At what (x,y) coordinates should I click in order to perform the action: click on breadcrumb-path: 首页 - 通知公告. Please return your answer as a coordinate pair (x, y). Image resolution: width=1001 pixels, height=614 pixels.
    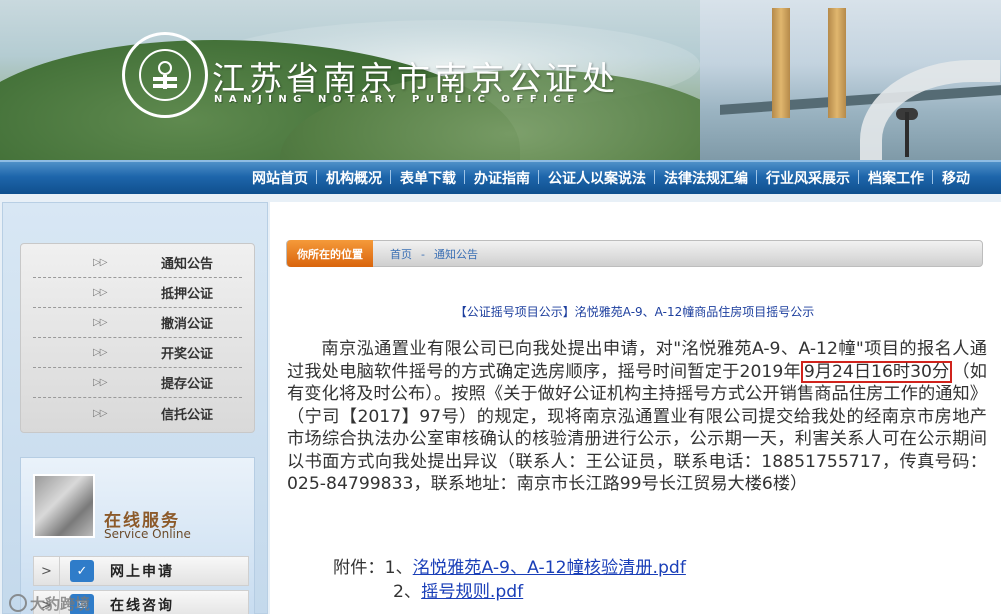
    Looking at the image, I should click on (434, 254).